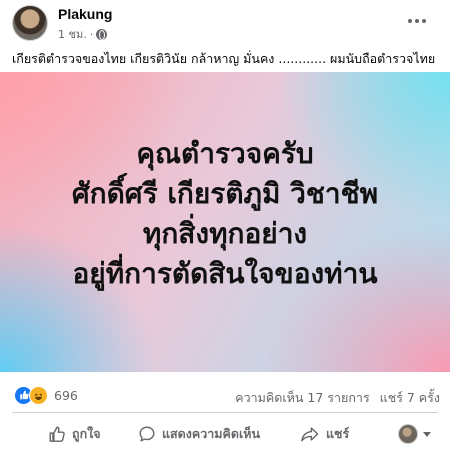  What do you see at coordinates (38, 395) in the screenshot?
I see `haha-reaction-icon` at bounding box center [38, 395].